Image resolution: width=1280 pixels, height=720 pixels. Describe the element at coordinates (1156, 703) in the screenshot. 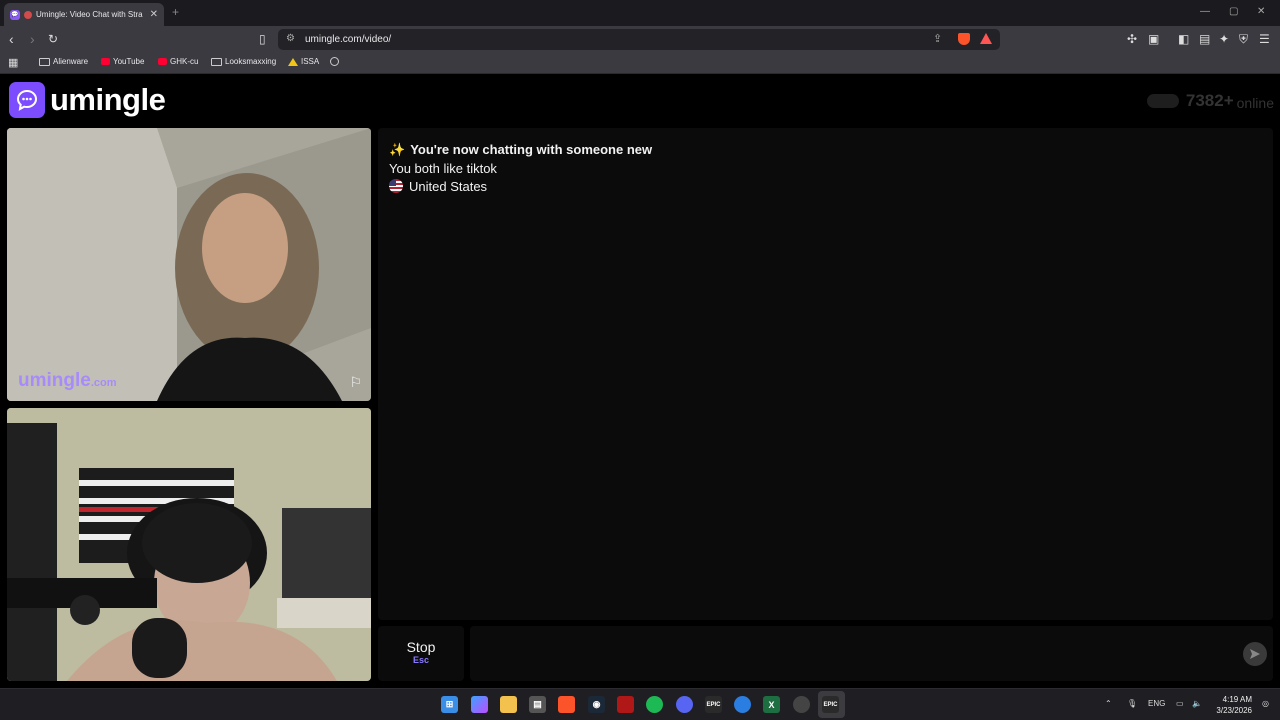

I see `language-indicator: ENG` at that location.